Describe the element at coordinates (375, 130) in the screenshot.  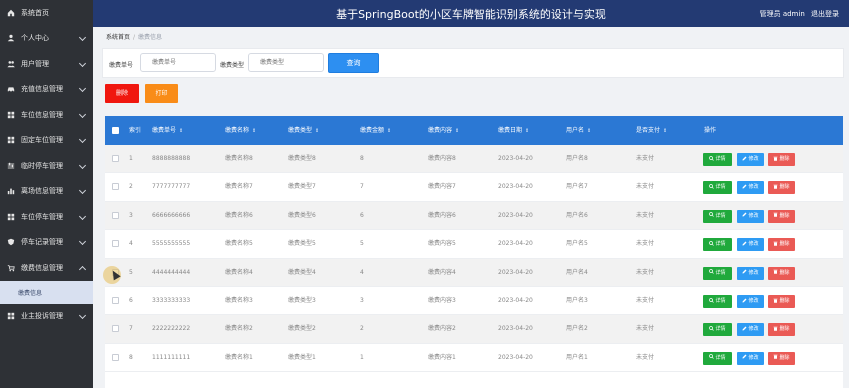
I see `column-header-4: 缴费金额 ⇕` at that location.